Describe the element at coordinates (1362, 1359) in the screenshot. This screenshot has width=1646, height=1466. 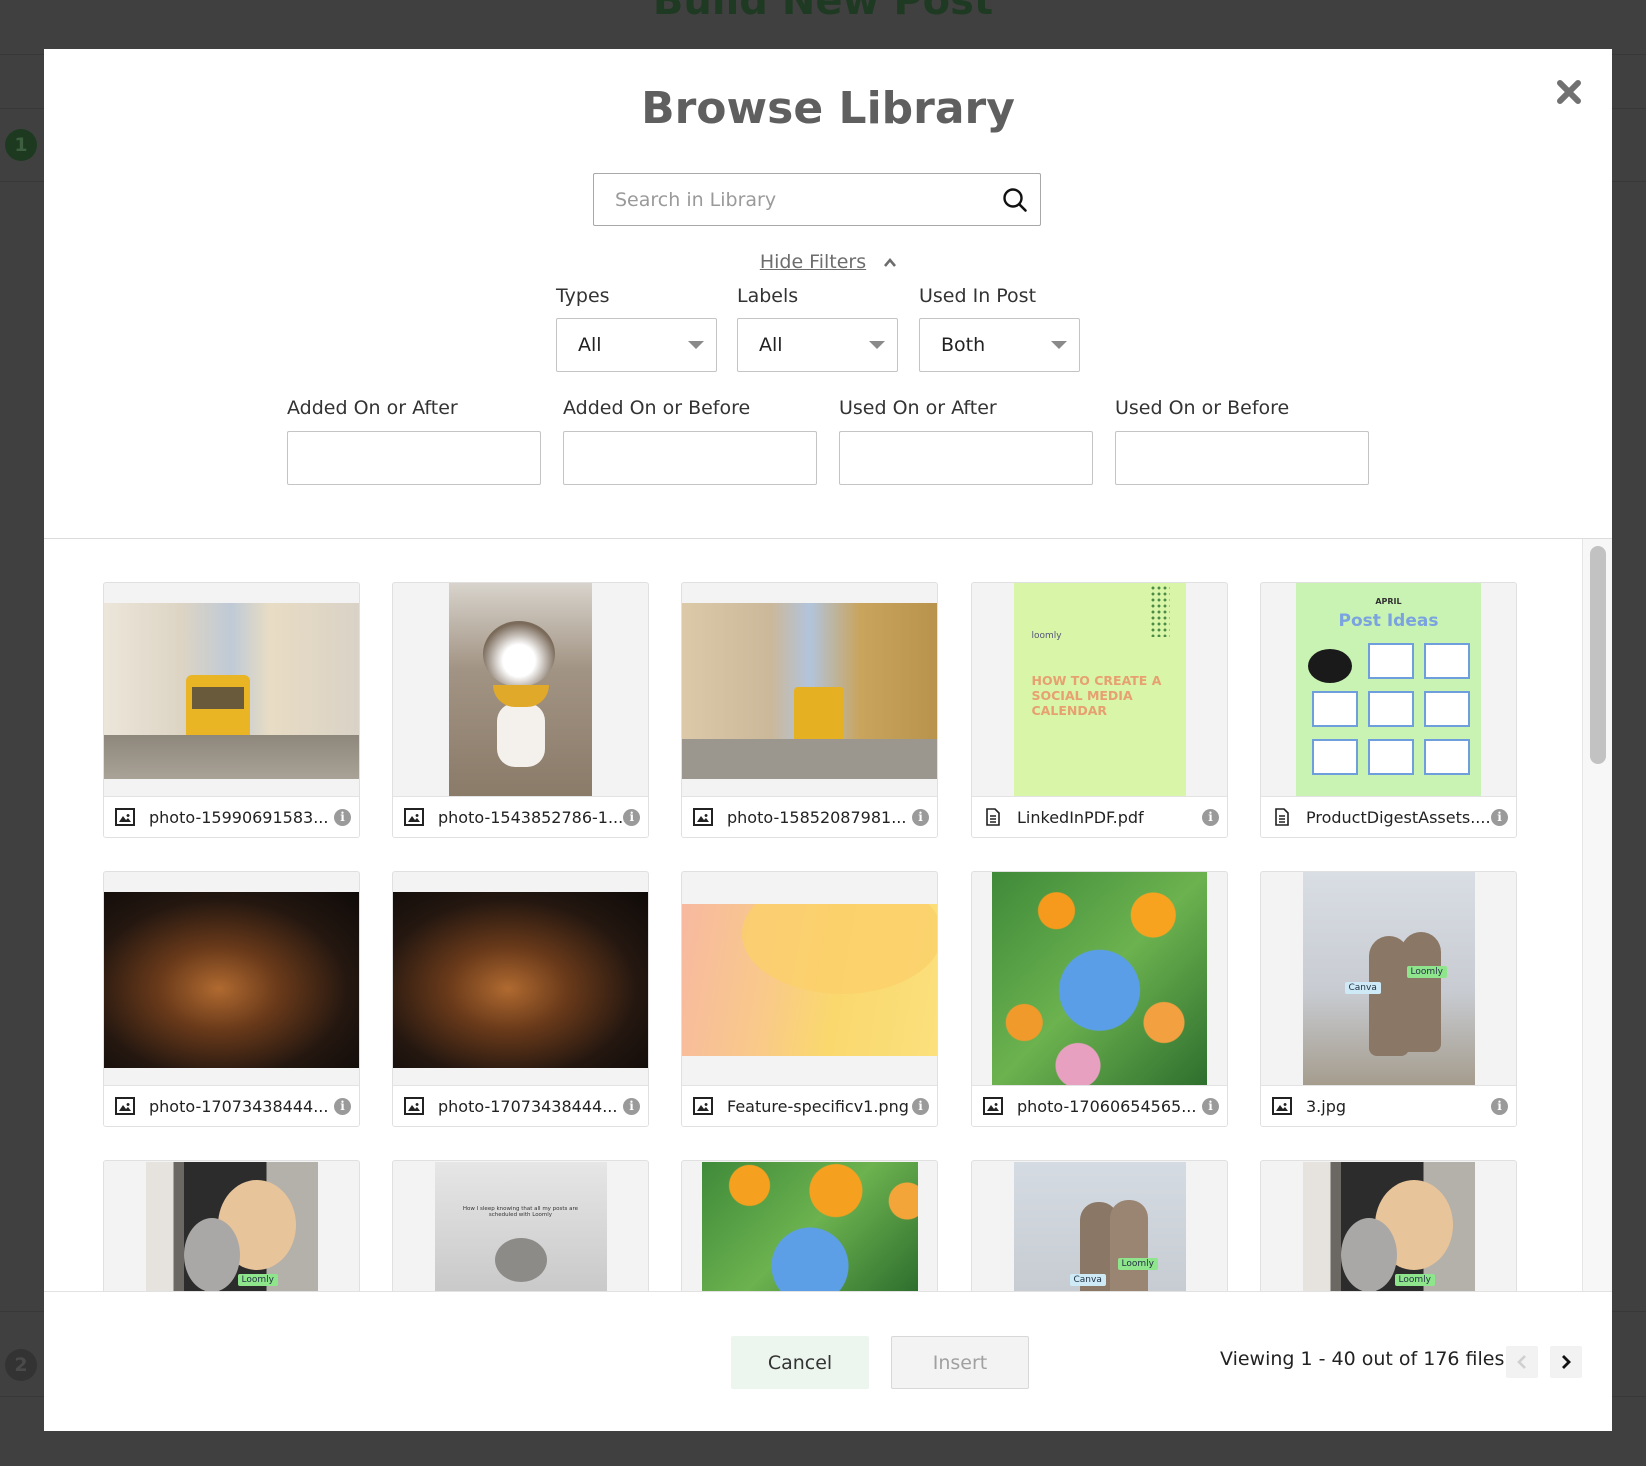
I see `pagination-status: Viewing 1 - 40 out of 176 files` at that location.